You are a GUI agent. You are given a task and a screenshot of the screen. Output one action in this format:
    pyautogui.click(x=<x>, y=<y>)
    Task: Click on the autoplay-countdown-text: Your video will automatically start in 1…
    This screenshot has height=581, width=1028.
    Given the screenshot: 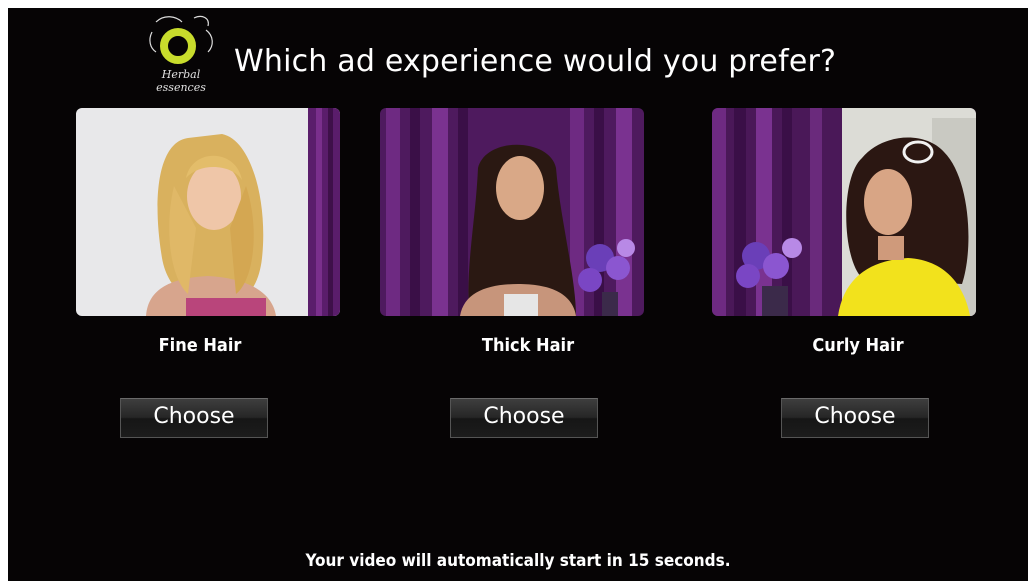 What is the action you would take?
    pyautogui.click(x=518, y=561)
    